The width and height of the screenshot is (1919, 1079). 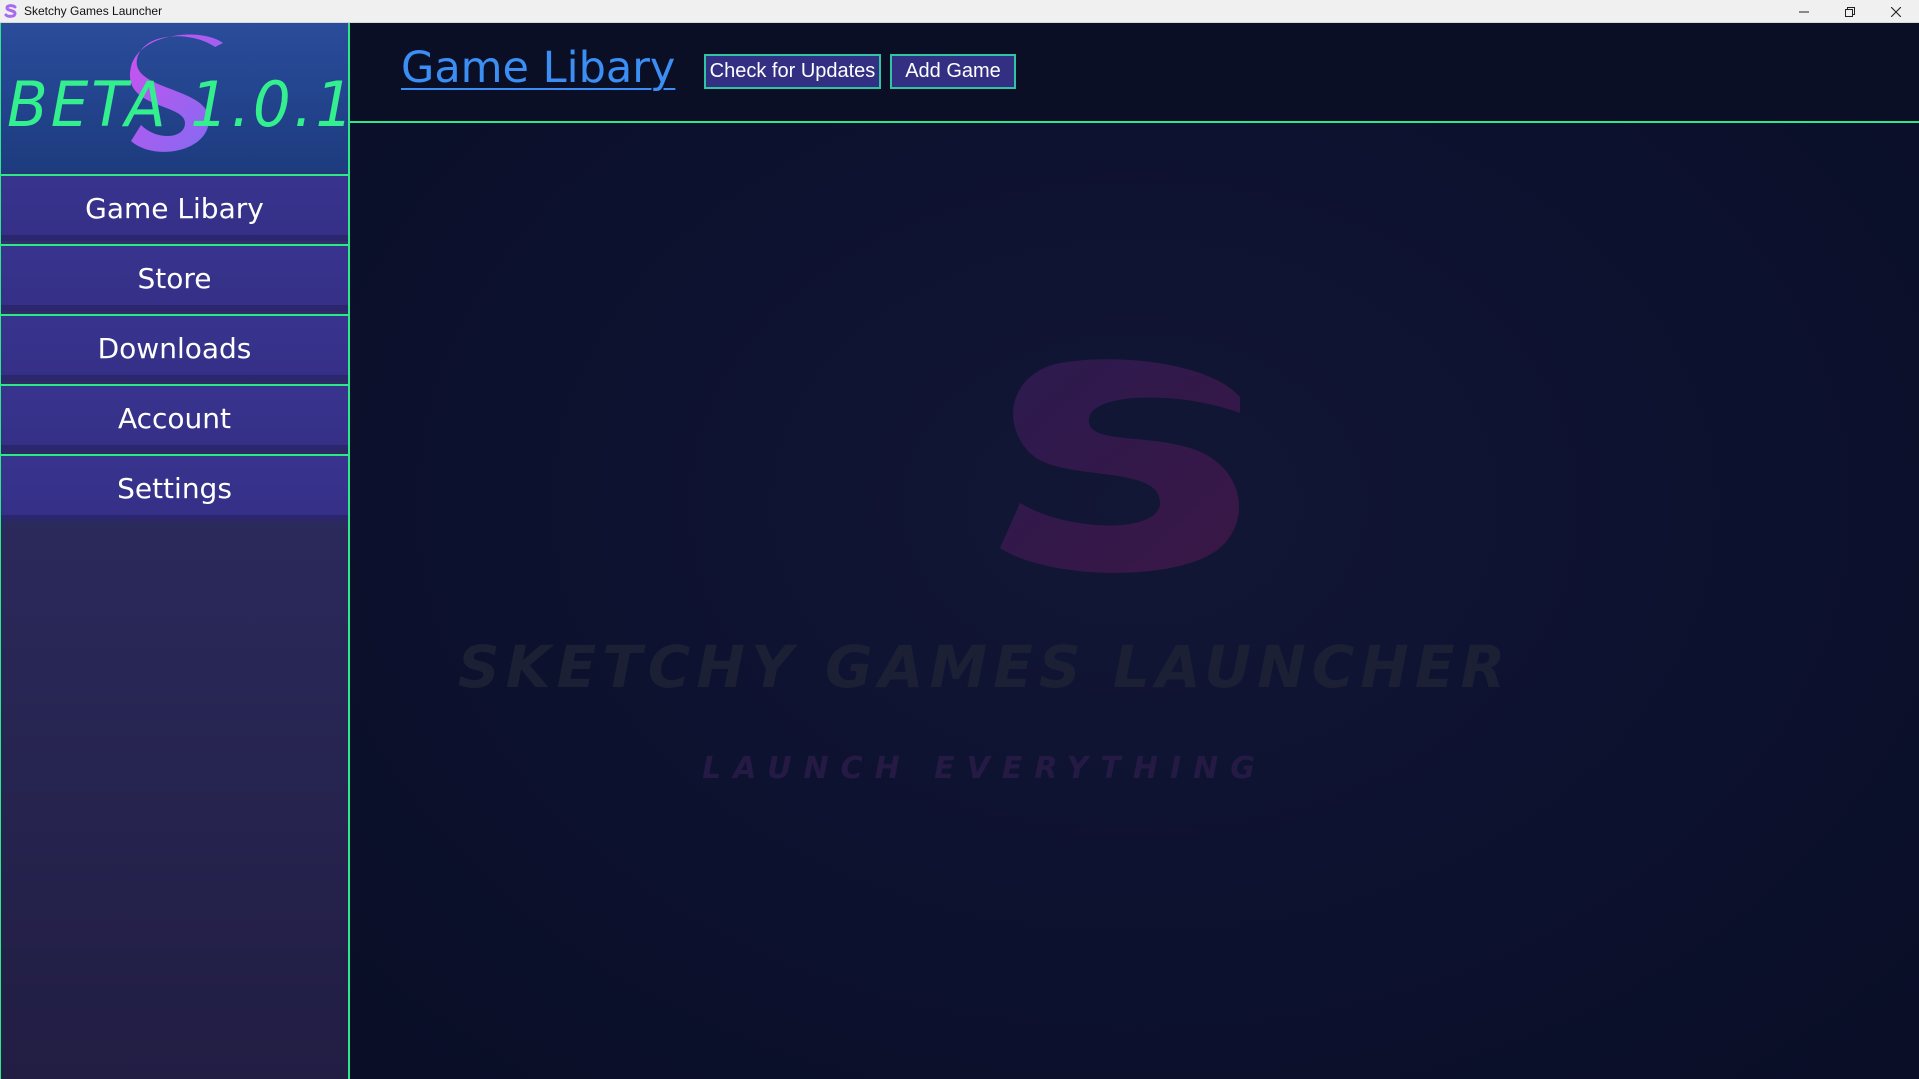 I want to click on window-title: Sketchy Games Launcher, so click(x=93, y=11).